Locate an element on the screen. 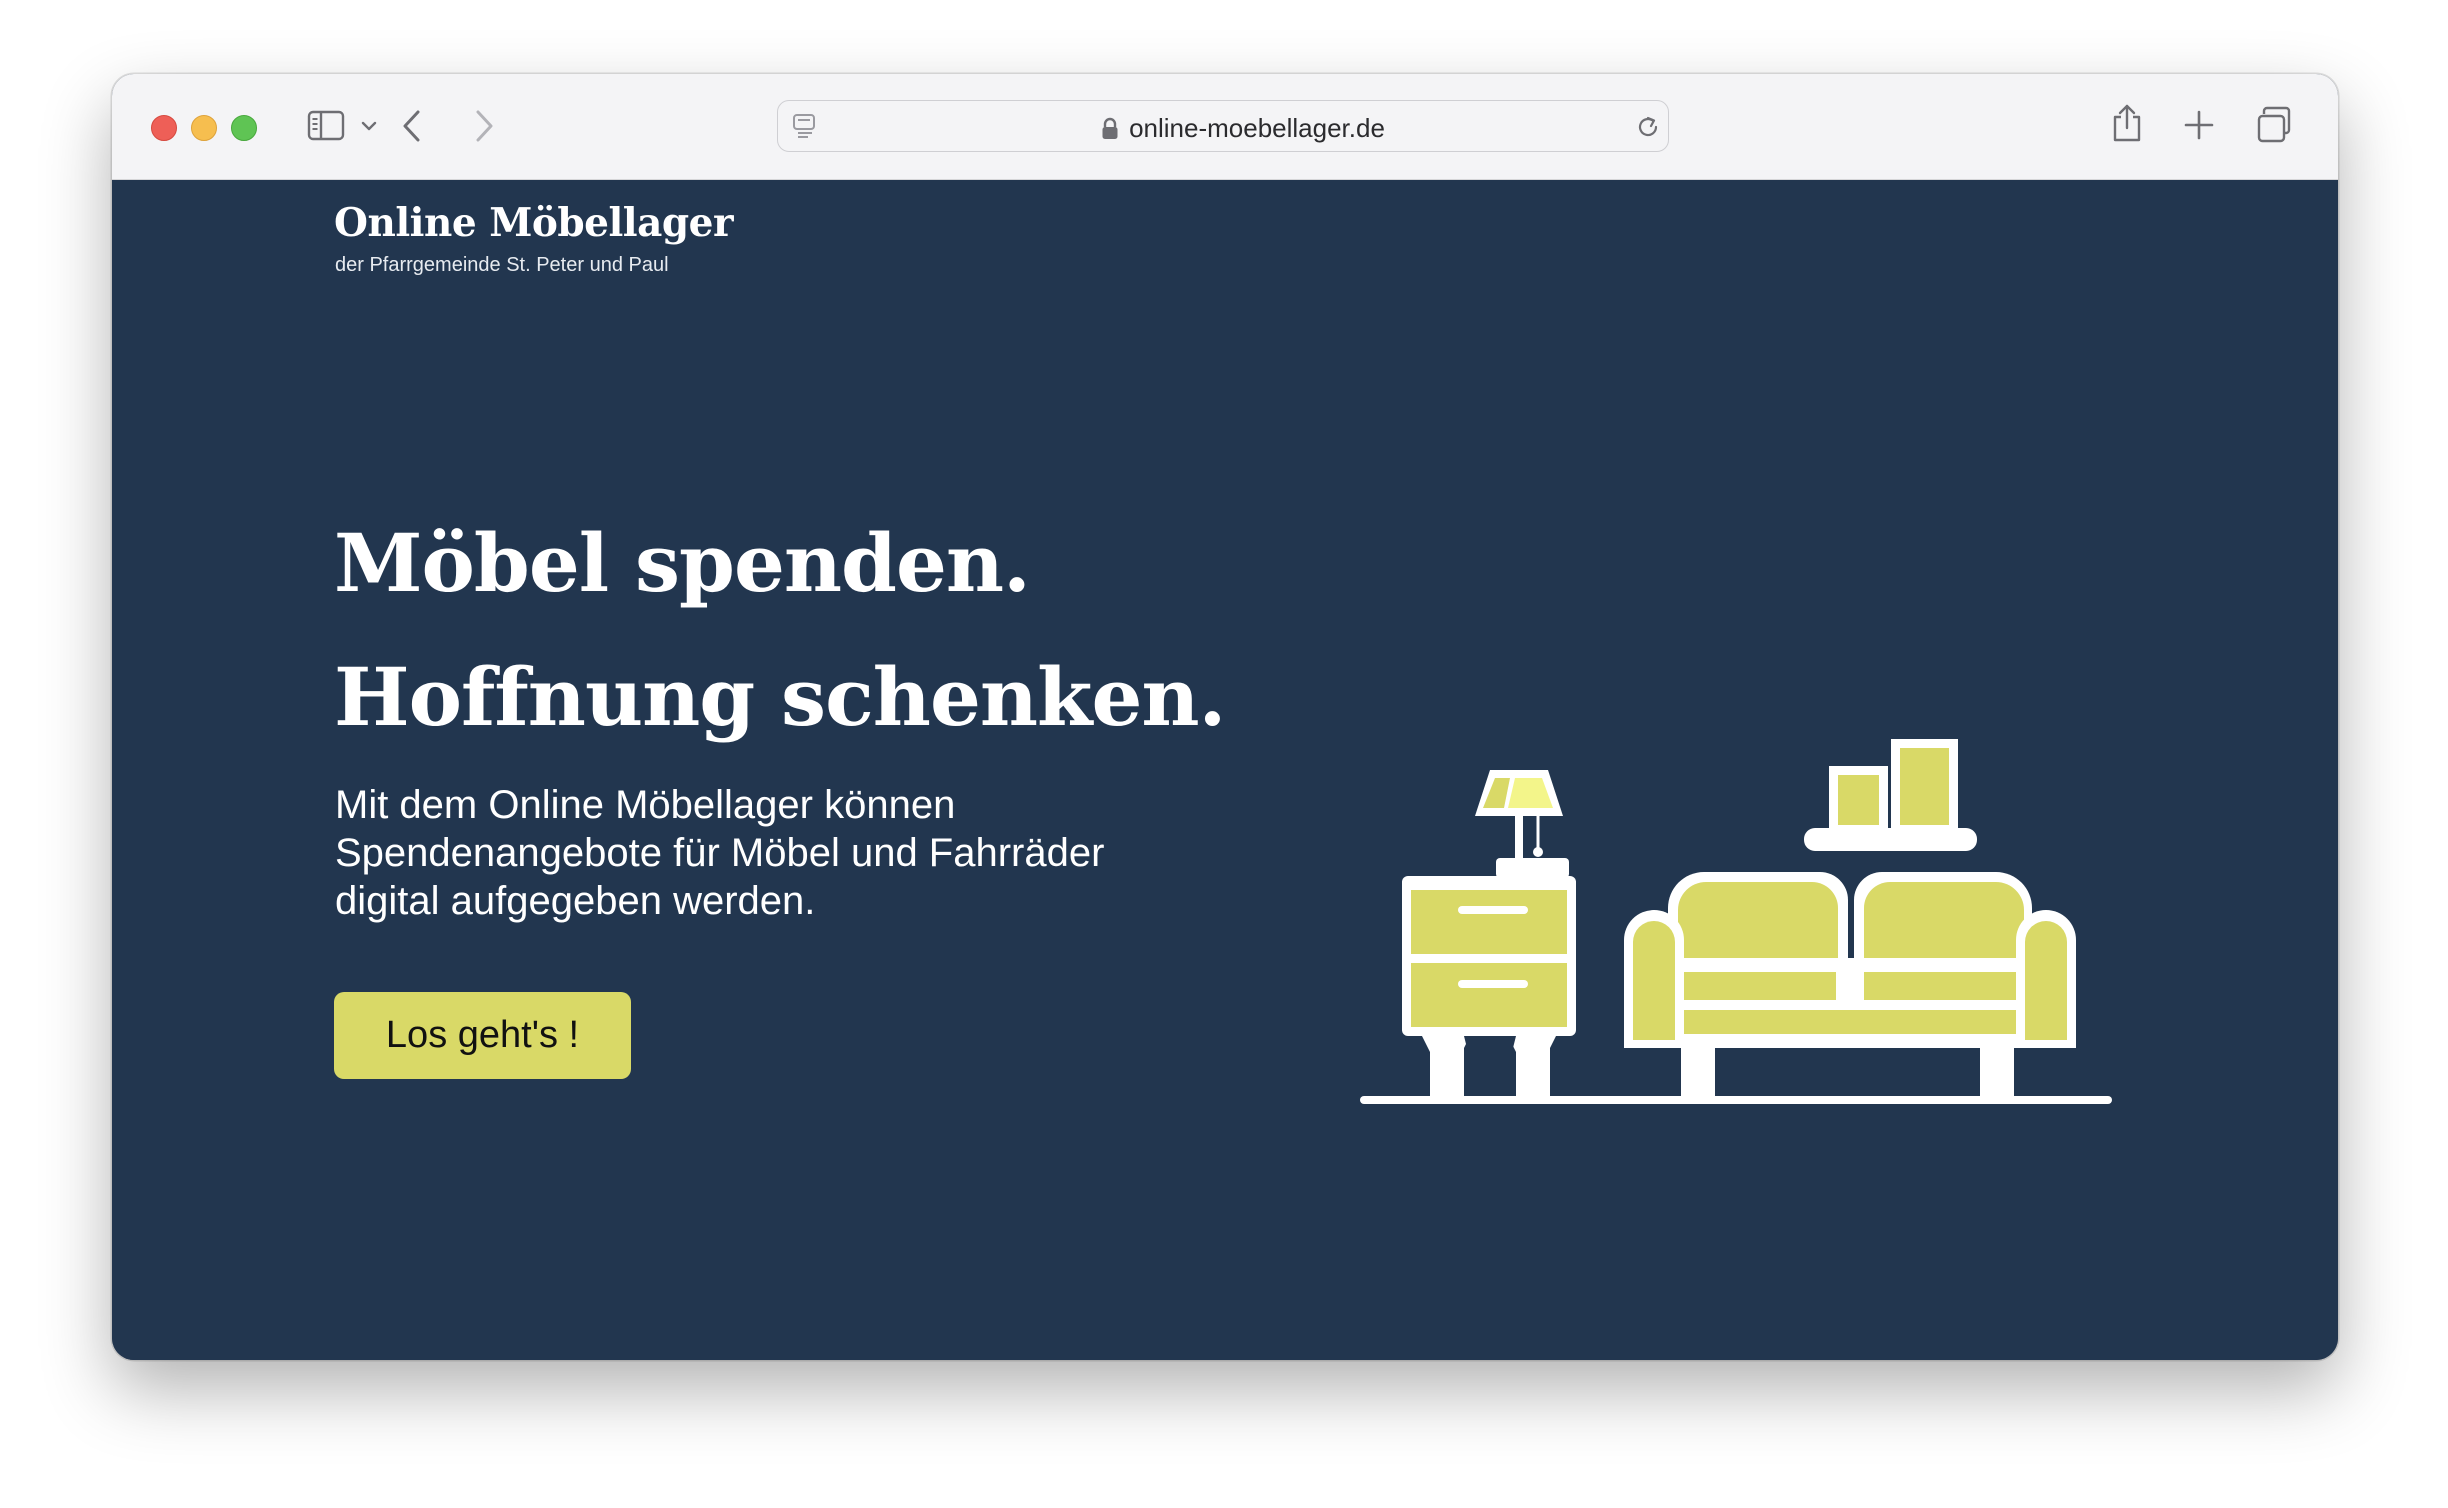 The image size is (2448, 1508). sofa-icon is located at coordinates (1850, 984).